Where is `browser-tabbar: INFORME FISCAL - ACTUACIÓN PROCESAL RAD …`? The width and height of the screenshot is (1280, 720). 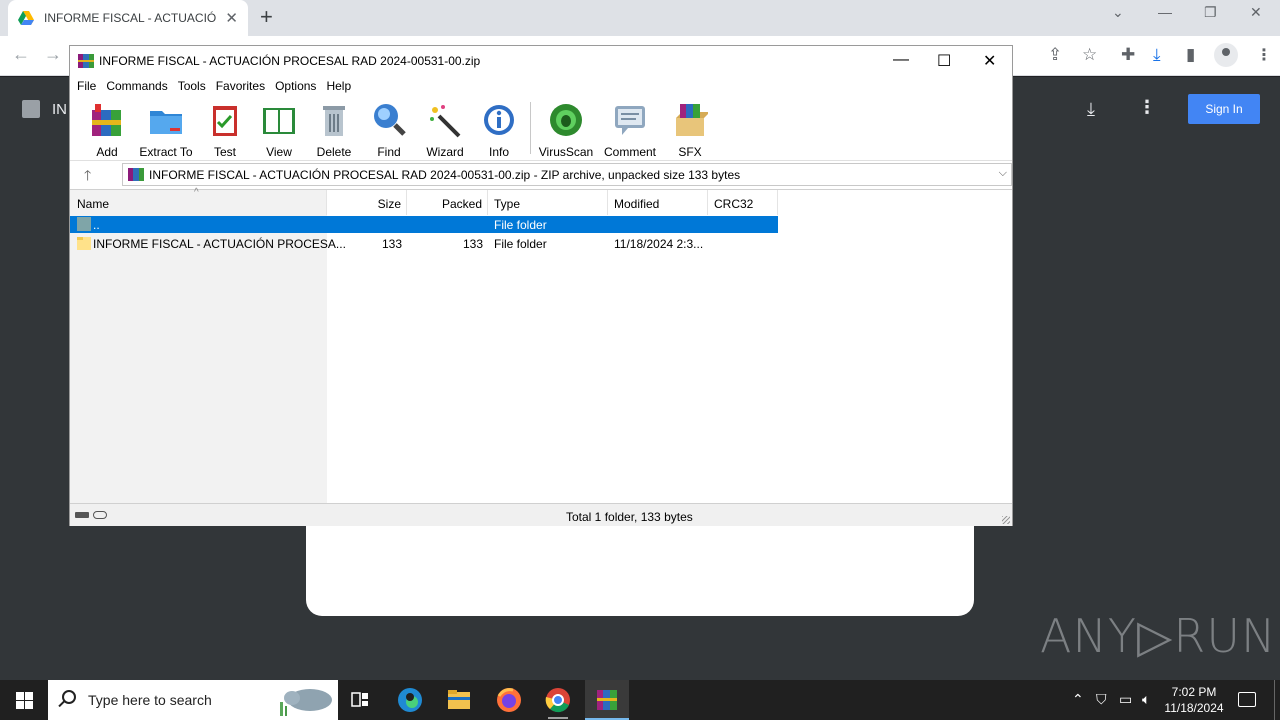 browser-tabbar: INFORME FISCAL - ACTUACIÓN PROCESAL RAD … is located at coordinates (640, 18).